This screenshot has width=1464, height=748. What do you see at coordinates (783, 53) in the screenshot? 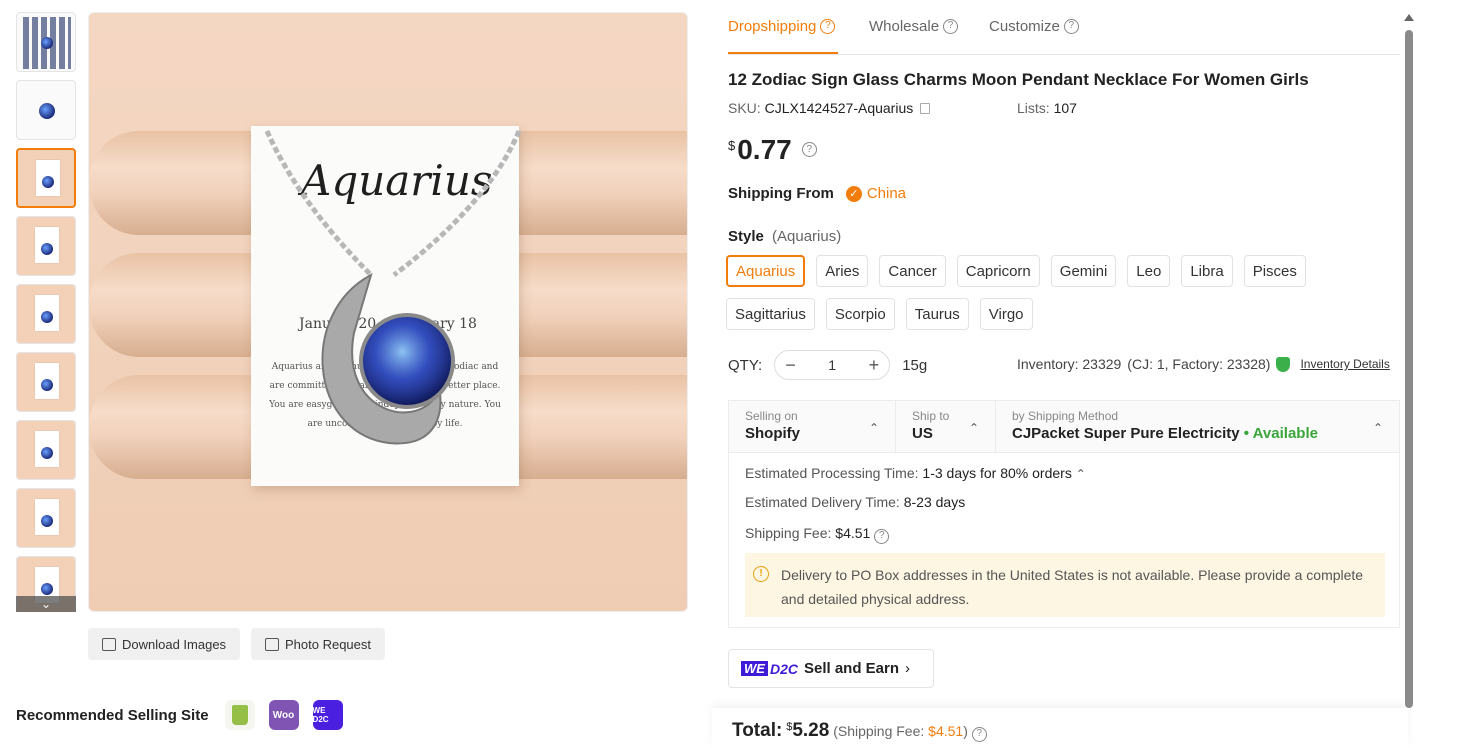
I see `active-tab-indicator` at bounding box center [783, 53].